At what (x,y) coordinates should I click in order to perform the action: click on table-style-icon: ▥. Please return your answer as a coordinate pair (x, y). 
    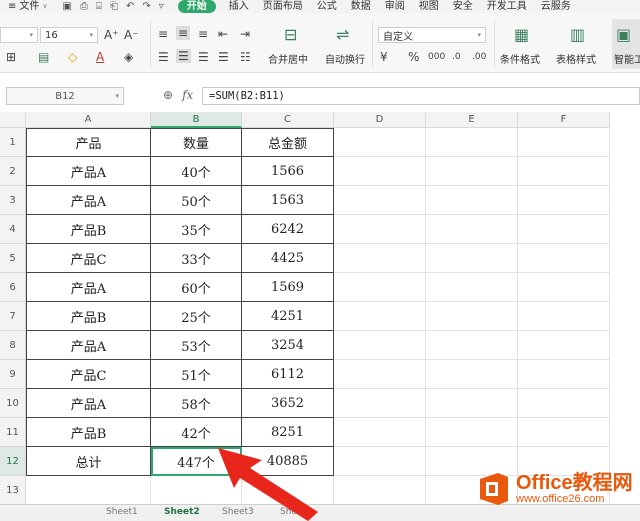
    Looking at the image, I should click on (577, 34).